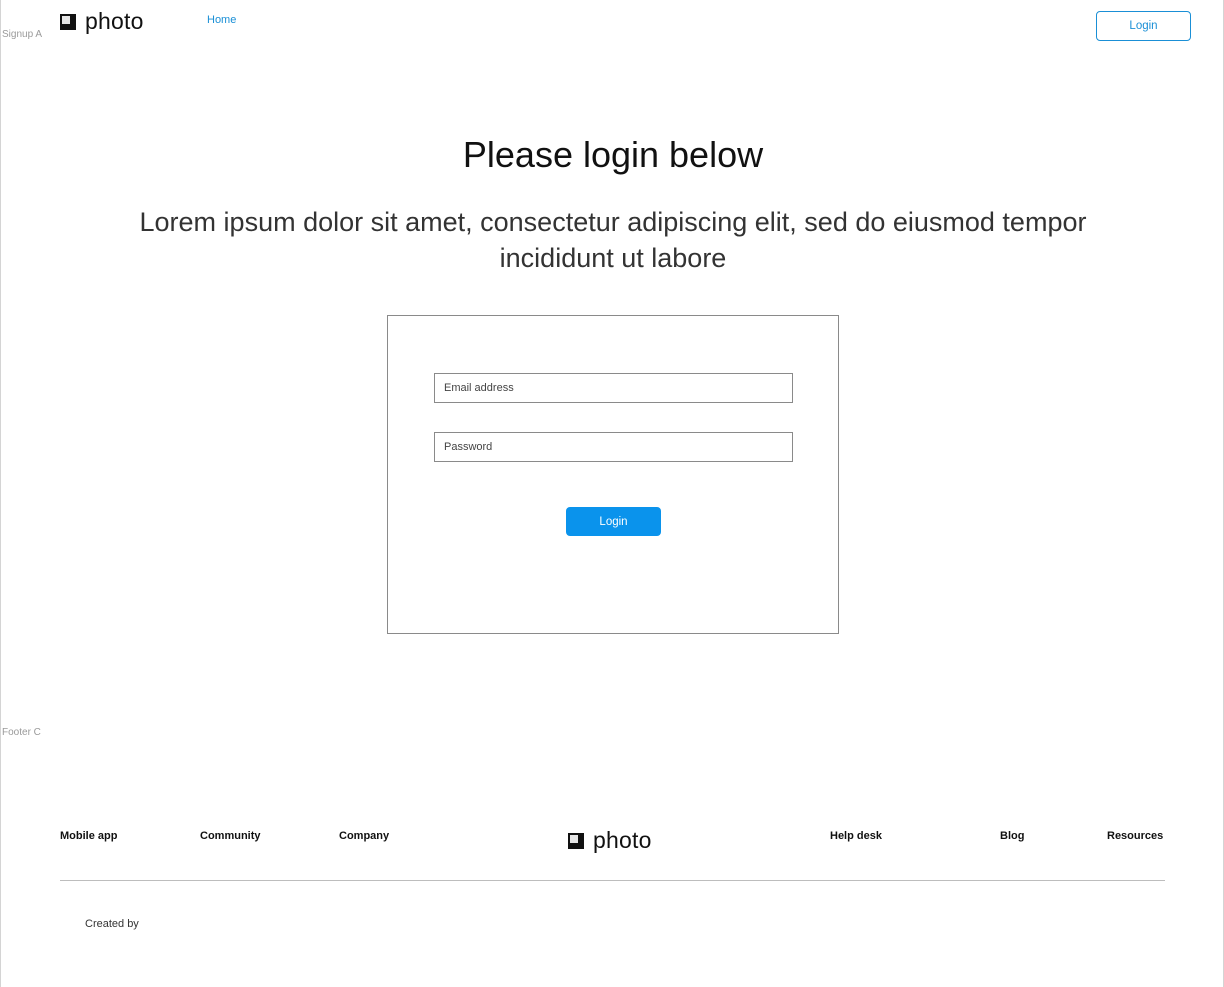 Image resolution: width=1224 pixels, height=987 pixels. What do you see at coordinates (112, 924) in the screenshot?
I see `footer-credits: Created by` at bounding box center [112, 924].